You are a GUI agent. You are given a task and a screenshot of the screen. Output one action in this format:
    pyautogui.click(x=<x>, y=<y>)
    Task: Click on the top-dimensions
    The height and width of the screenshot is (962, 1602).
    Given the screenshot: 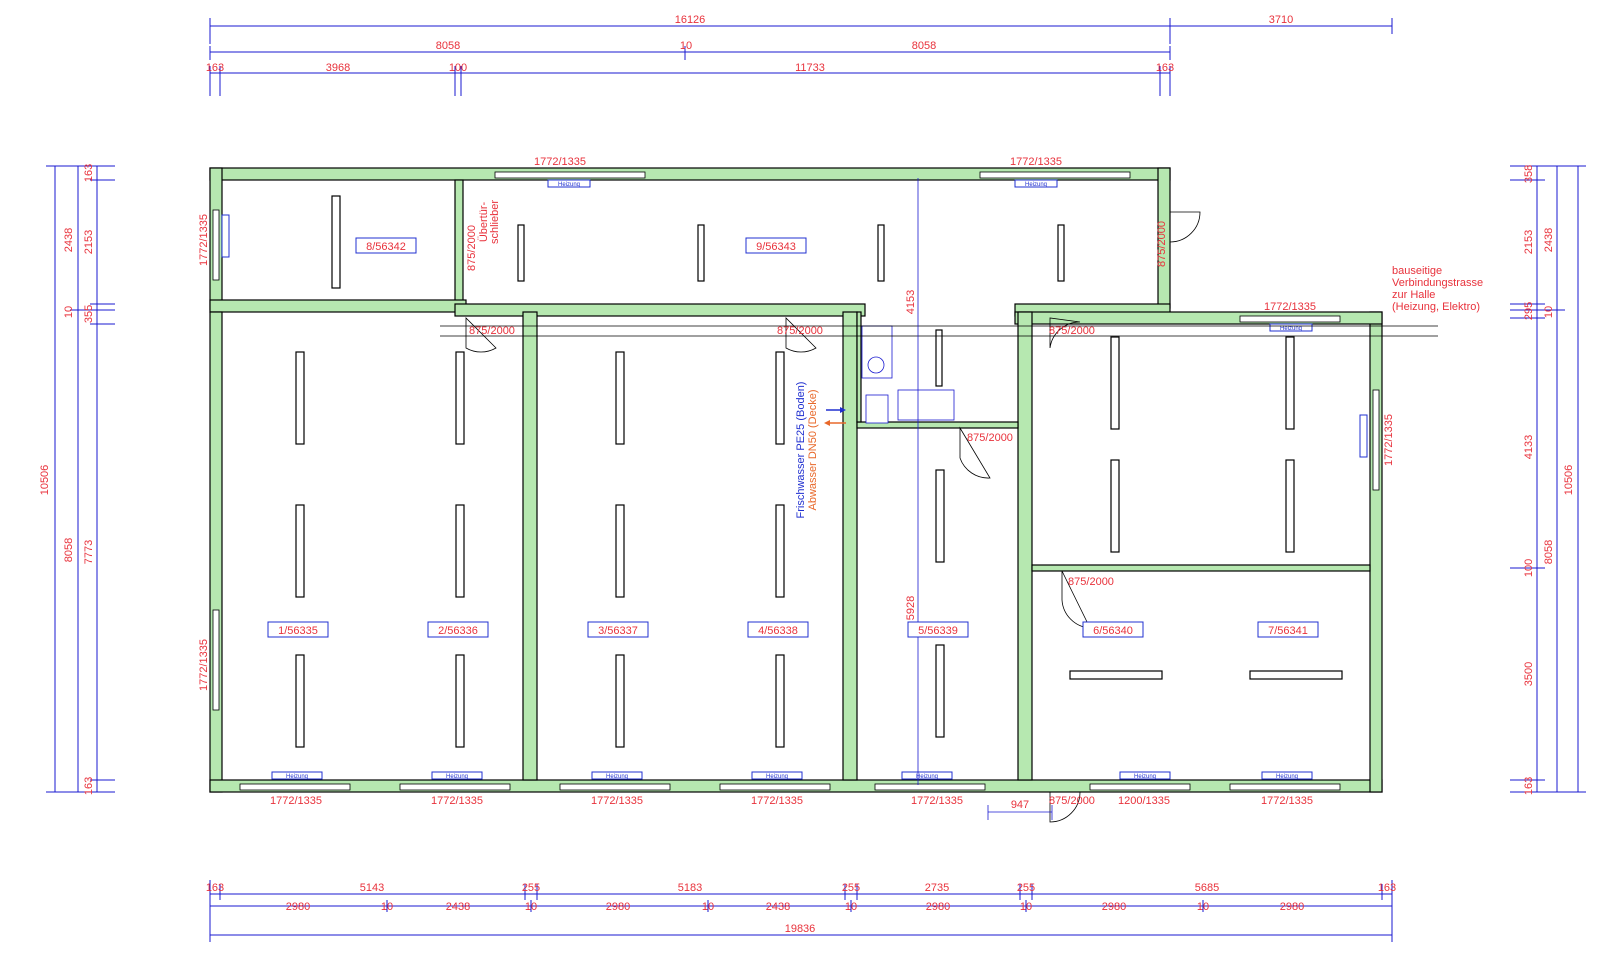 What is the action you would take?
    pyautogui.click(x=801, y=57)
    